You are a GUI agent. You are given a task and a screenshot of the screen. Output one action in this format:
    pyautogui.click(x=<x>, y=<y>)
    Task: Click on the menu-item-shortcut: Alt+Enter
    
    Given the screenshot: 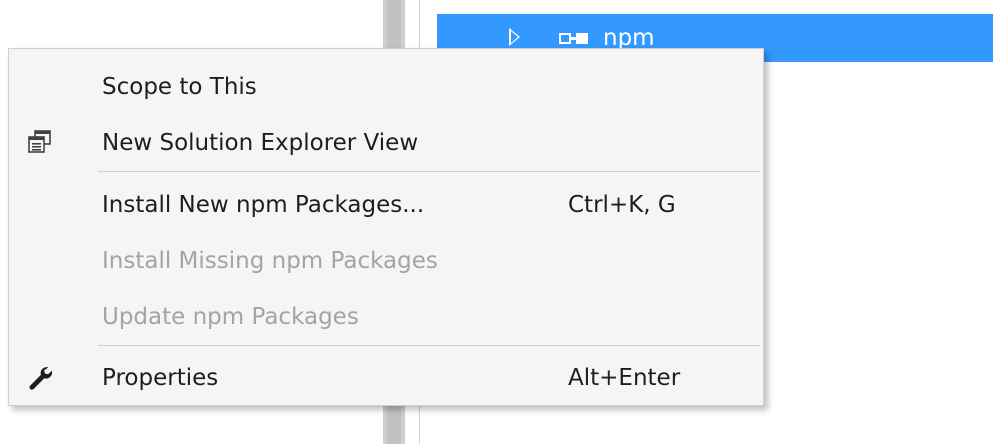 What is the action you would take?
    pyautogui.click(x=624, y=378)
    